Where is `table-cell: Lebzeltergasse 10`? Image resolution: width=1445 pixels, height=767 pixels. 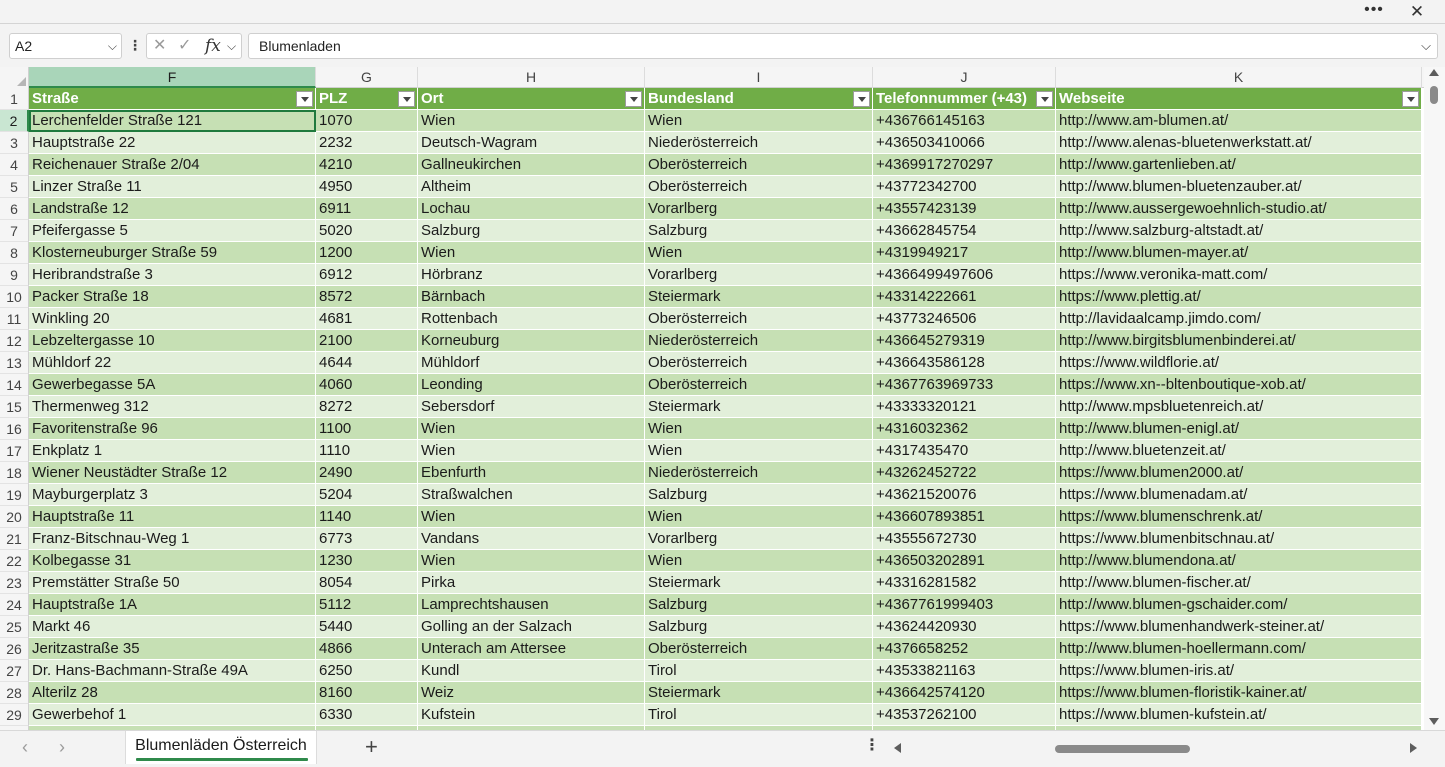
table-cell: Lebzeltergasse 10 is located at coordinates (172, 341).